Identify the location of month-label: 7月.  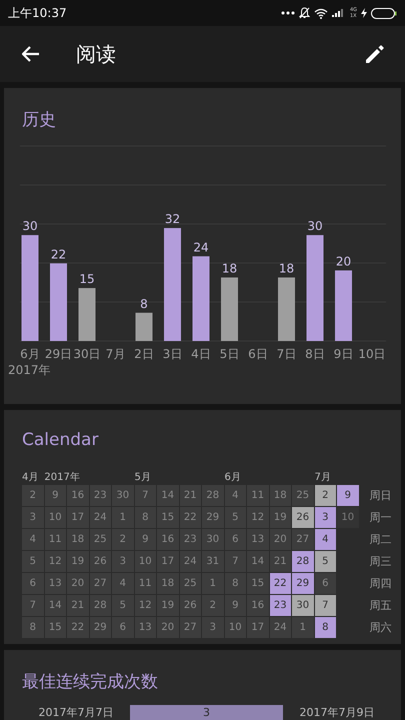
(322, 477).